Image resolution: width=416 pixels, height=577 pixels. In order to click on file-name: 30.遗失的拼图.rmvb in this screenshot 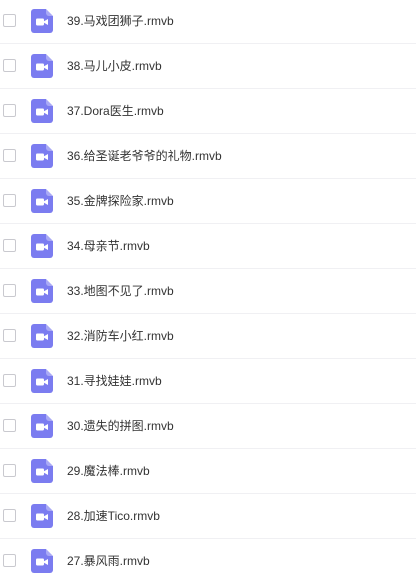, I will do `click(120, 426)`.